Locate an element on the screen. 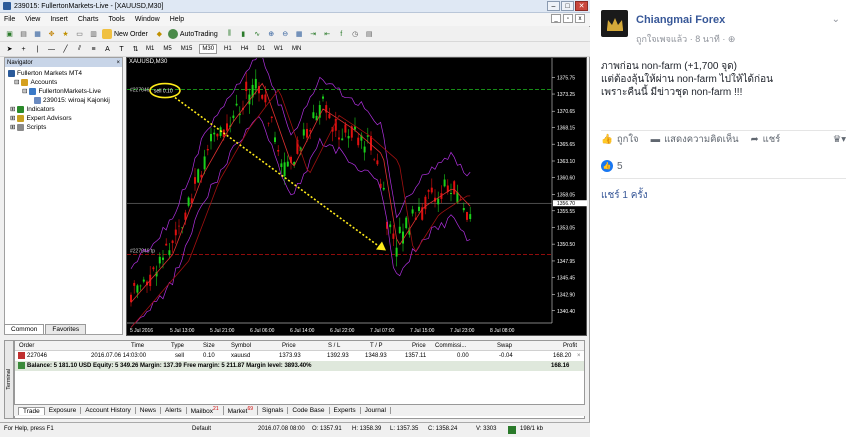 The width and height of the screenshot is (854, 437). candles-icon: ▮ is located at coordinates (243, 34).